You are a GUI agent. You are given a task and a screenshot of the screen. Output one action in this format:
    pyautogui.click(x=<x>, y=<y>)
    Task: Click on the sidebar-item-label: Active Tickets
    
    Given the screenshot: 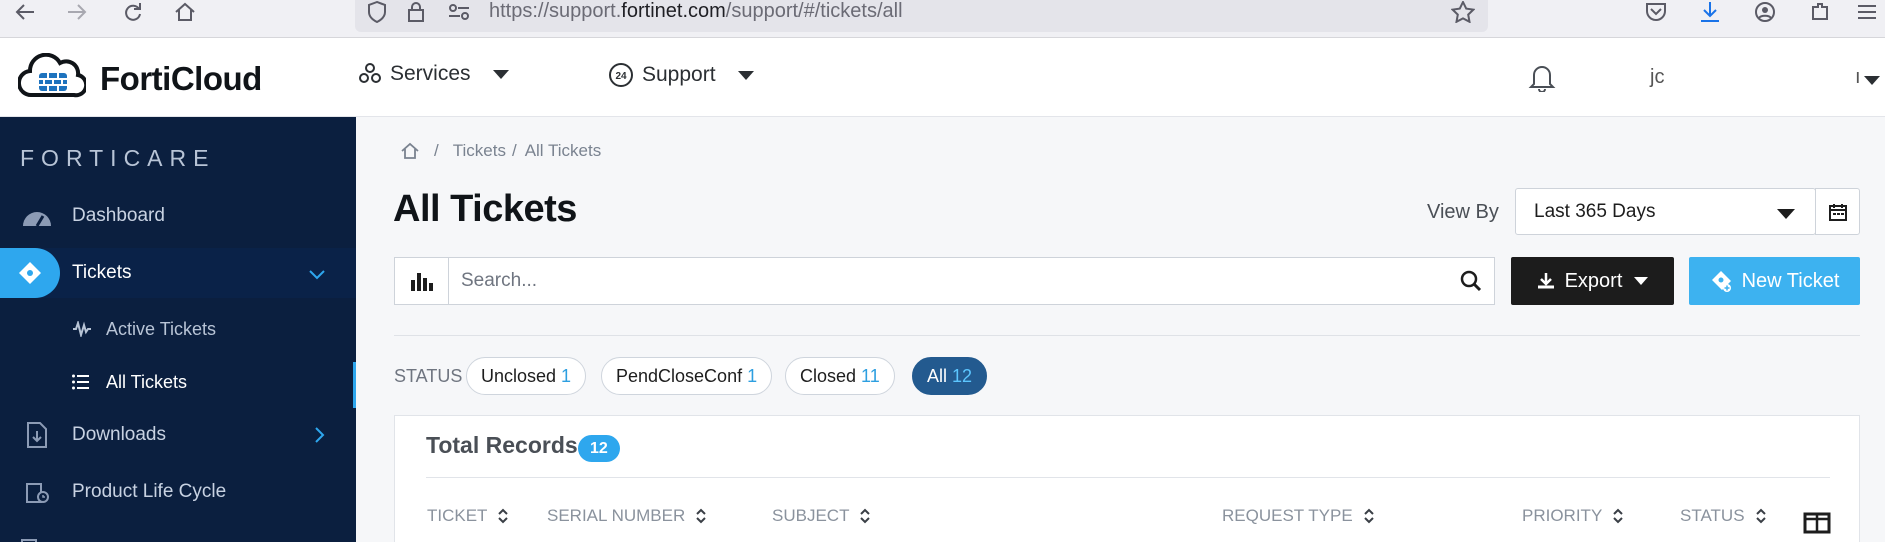 What is the action you would take?
    pyautogui.click(x=161, y=328)
    